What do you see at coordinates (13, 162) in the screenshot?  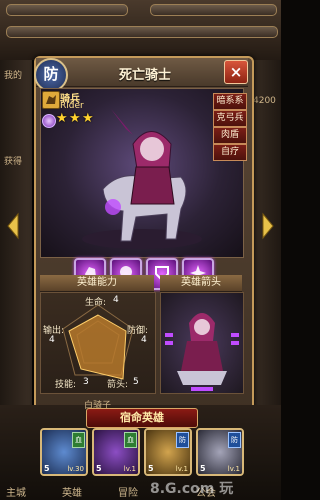 I see `bg-label-gain: 获得` at bounding box center [13, 162].